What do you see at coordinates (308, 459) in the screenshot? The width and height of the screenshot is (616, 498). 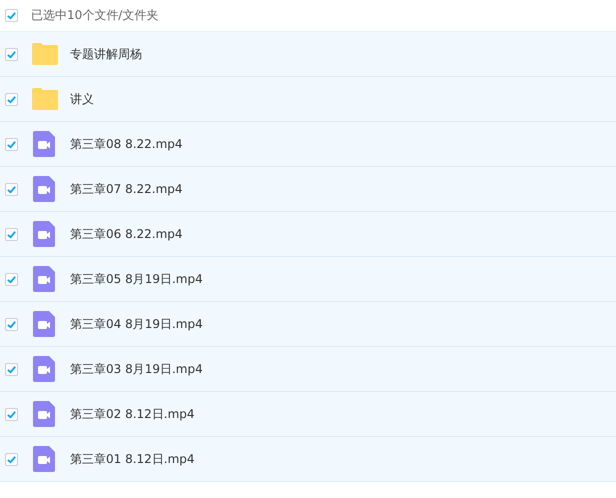 I see `file-row: 第三章01 8.12日.mp4` at bounding box center [308, 459].